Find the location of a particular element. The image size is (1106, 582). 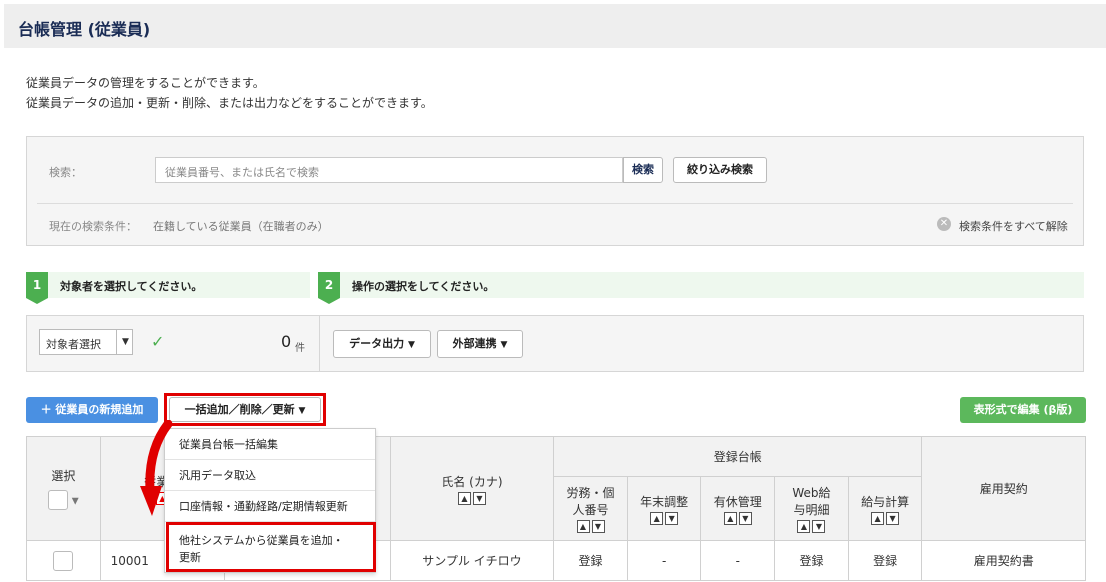

menu-item-account-commute-update: 口座情報・通勤経路/定期情報更新 is located at coordinates (270, 506).